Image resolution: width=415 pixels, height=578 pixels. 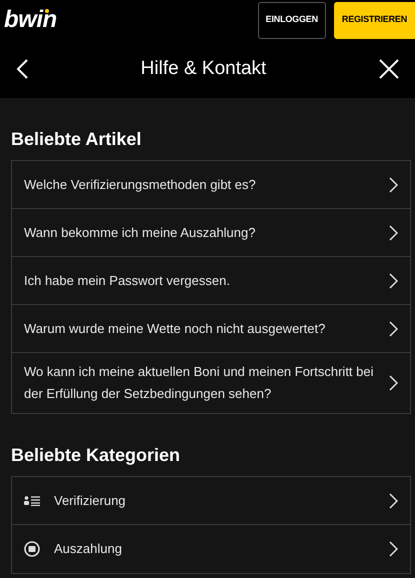 What do you see at coordinates (22, 69) in the screenshot?
I see `back-icon` at bounding box center [22, 69].